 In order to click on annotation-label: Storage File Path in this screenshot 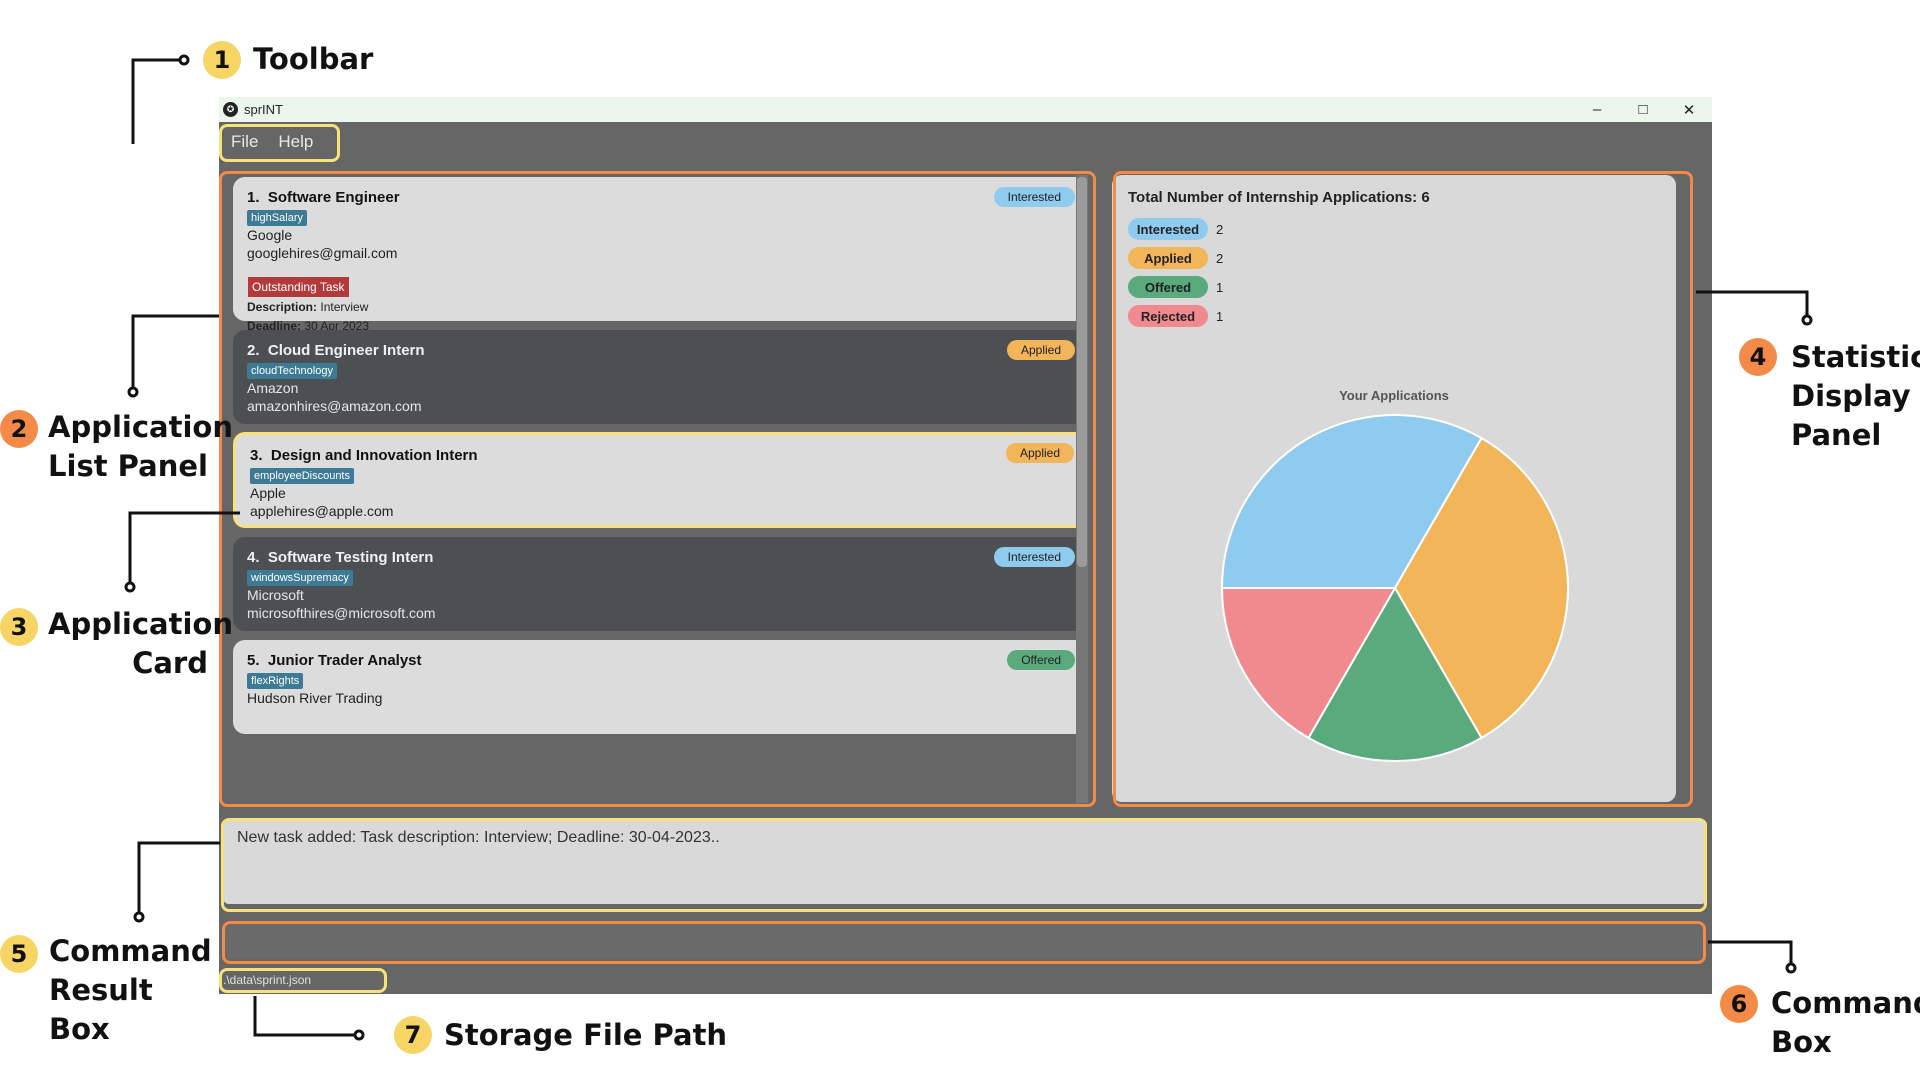, I will do `click(586, 1035)`.